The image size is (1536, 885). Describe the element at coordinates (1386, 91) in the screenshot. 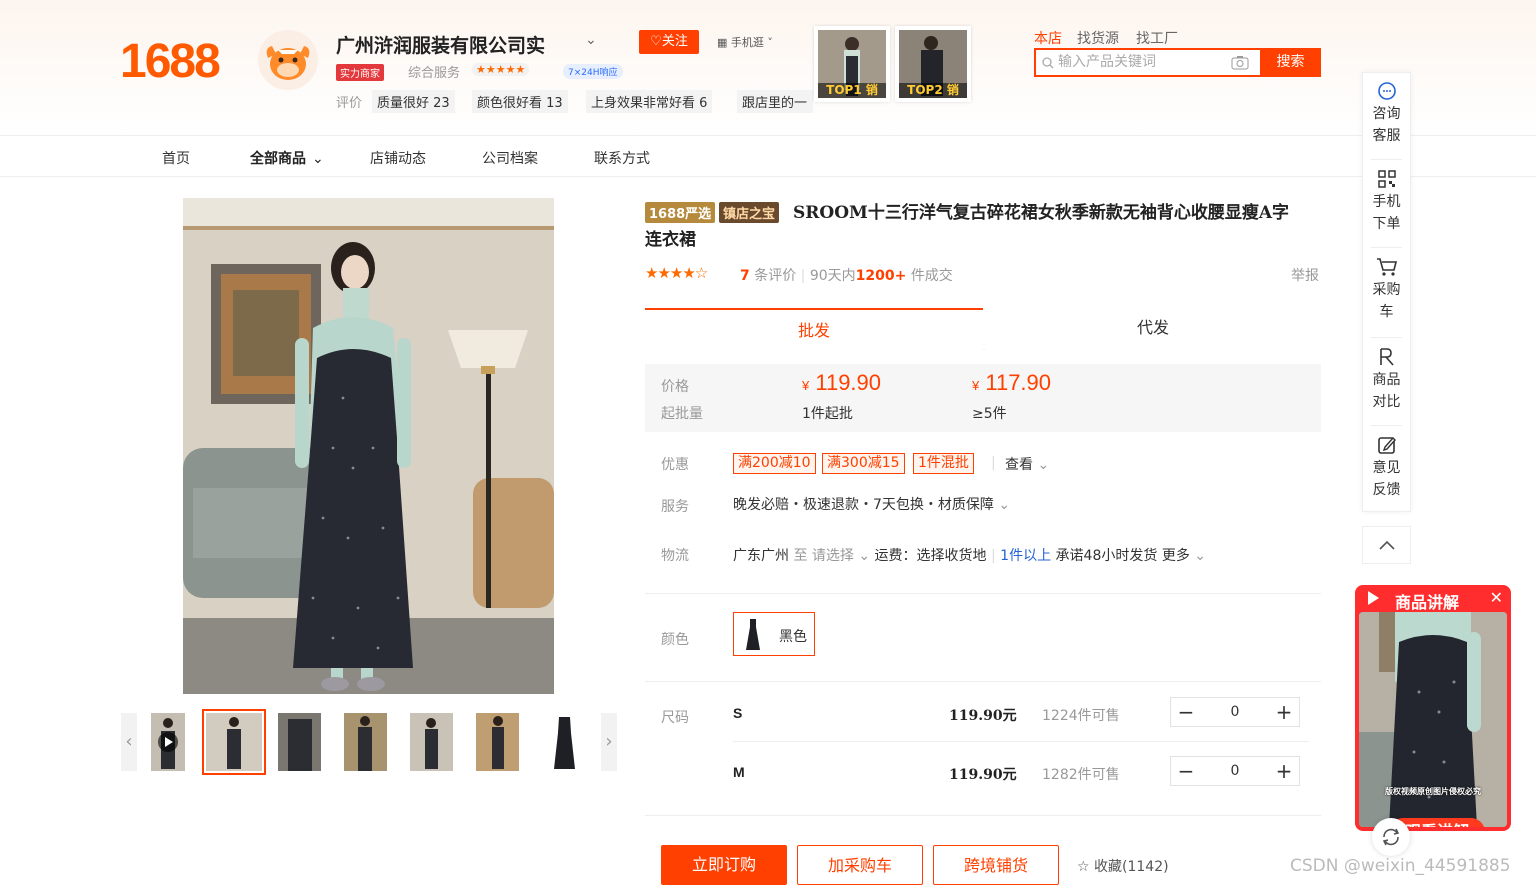

I see `chat-icon` at that location.